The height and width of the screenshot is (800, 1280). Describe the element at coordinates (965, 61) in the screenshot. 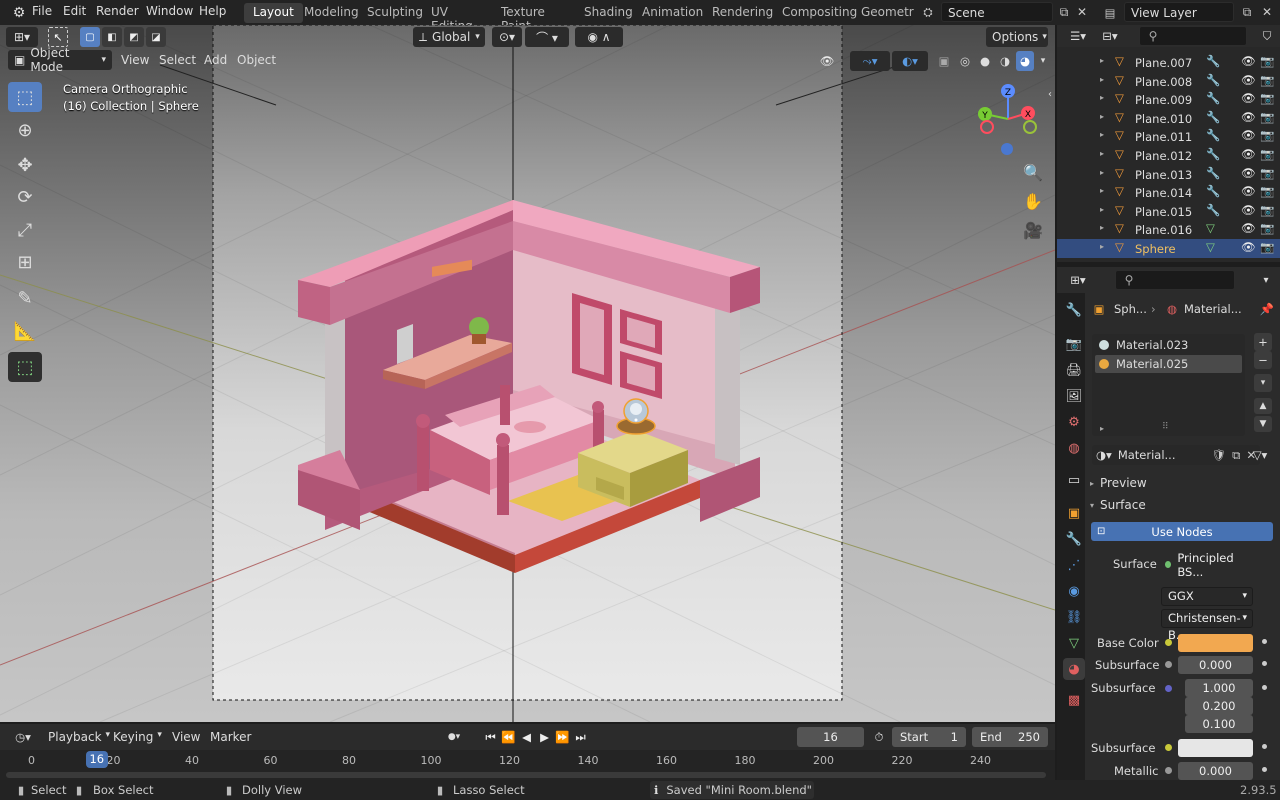

I see `wireframe-shading-icon: ◎` at that location.